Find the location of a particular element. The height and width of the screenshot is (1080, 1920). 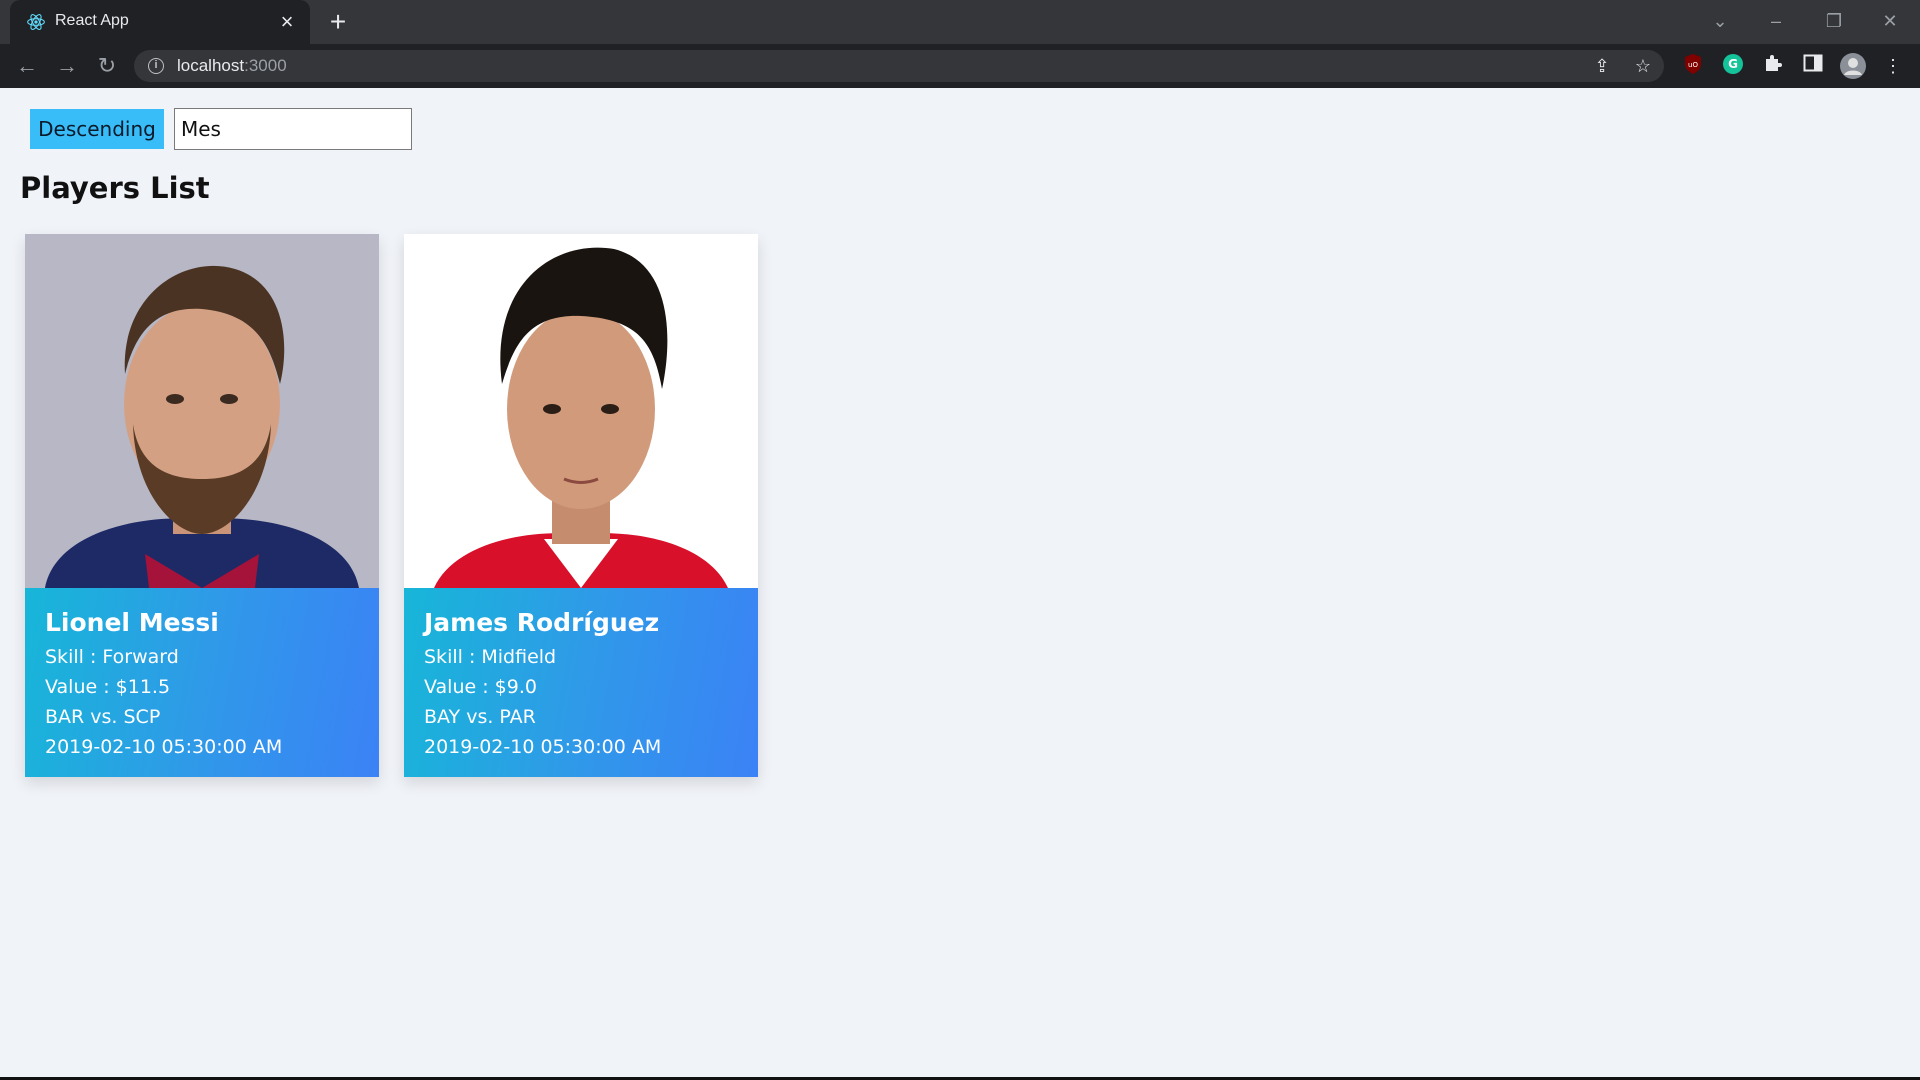

ublock-extension-icon: uO is located at coordinates (1693, 66).